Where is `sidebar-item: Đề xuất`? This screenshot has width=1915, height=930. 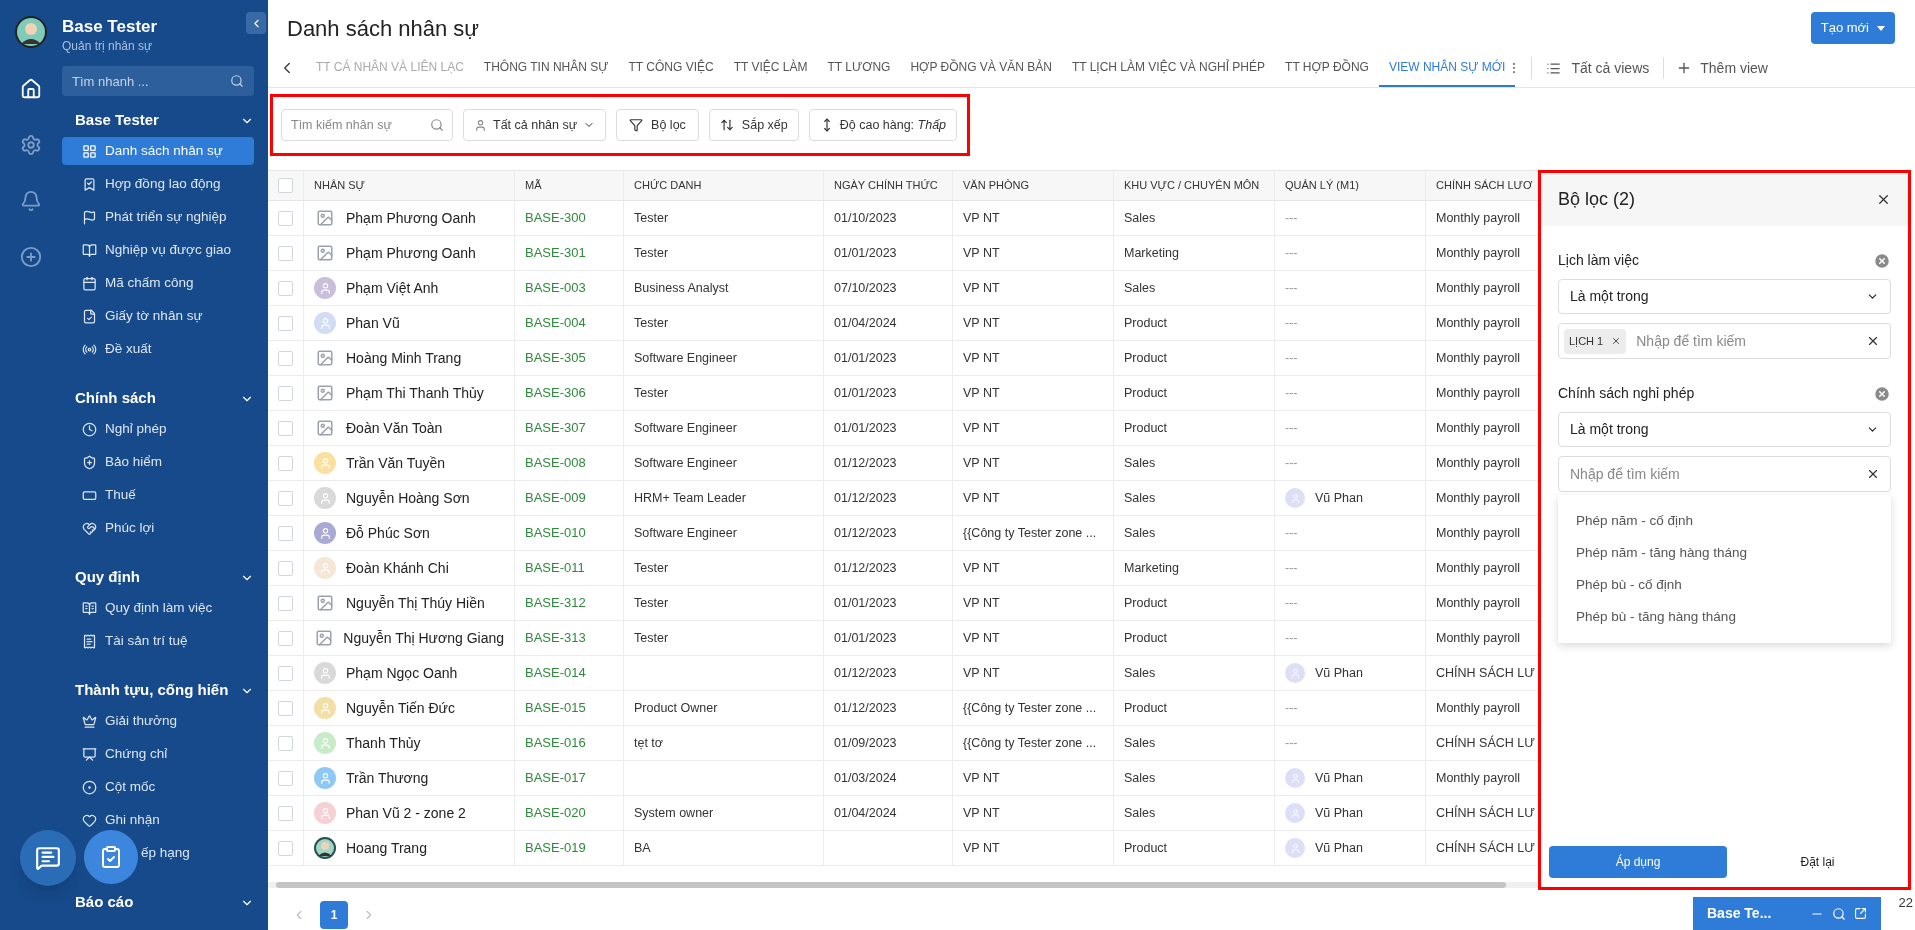 sidebar-item: Đề xuất is located at coordinates (158, 349).